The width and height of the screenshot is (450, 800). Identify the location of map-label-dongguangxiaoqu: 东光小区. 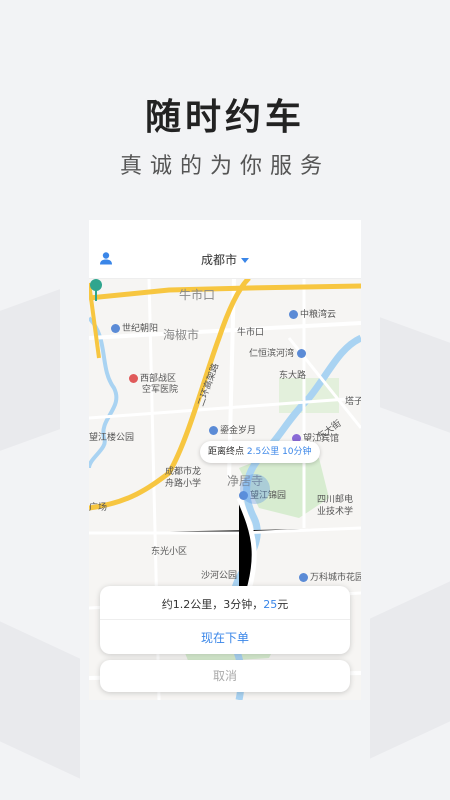
(169, 552).